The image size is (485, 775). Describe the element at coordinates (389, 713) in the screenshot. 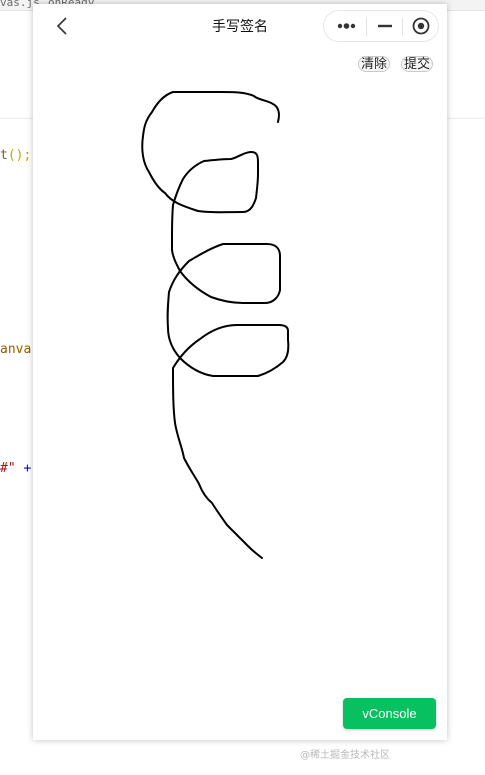

I see `vconsole-button: vConsole` at that location.